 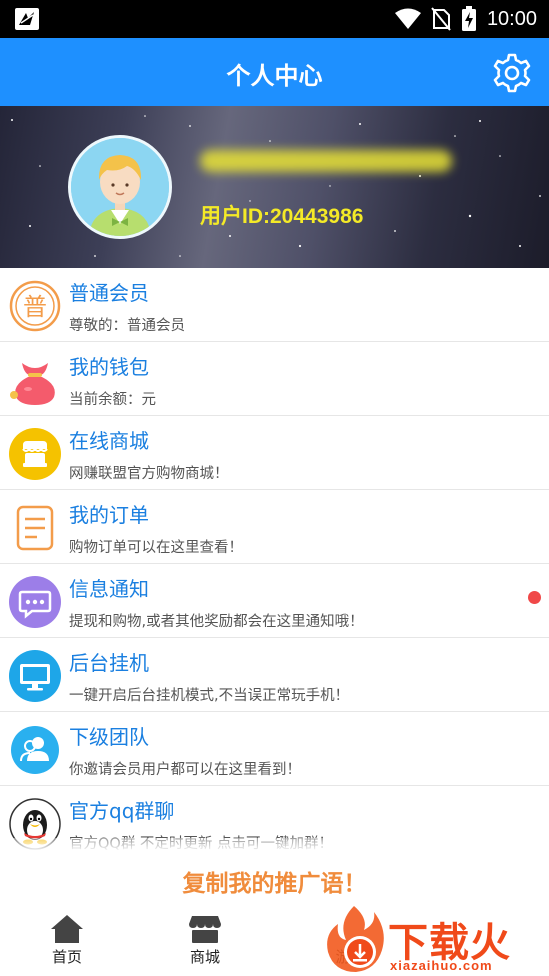 What do you see at coordinates (435, 939) in the screenshot?
I see `watermark-logo: 下载火 xiazaihuo.com` at bounding box center [435, 939].